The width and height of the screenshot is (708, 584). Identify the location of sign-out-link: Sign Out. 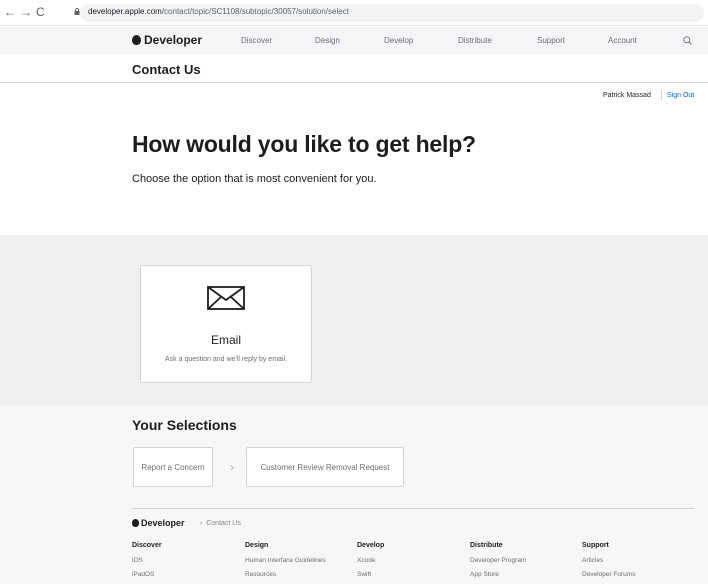
(680, 95).